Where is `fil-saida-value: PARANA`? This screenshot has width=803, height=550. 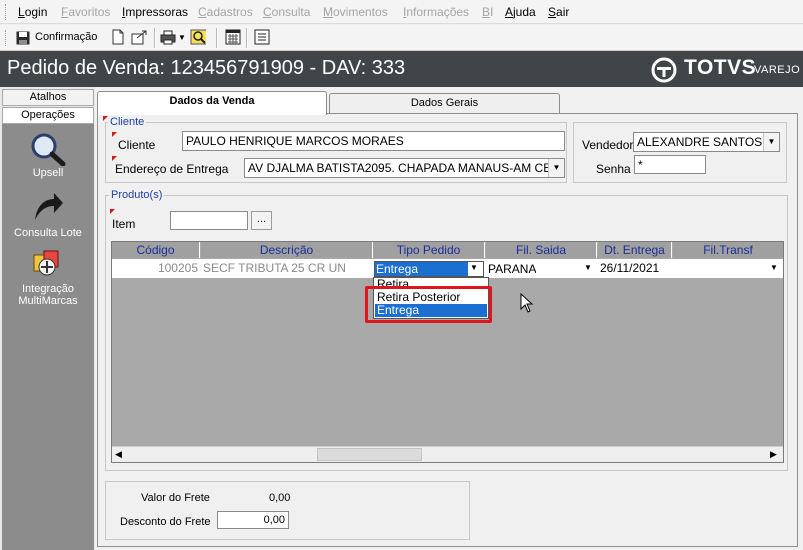
fil-saida-value: PARANA is located at coordinates (512, 269).